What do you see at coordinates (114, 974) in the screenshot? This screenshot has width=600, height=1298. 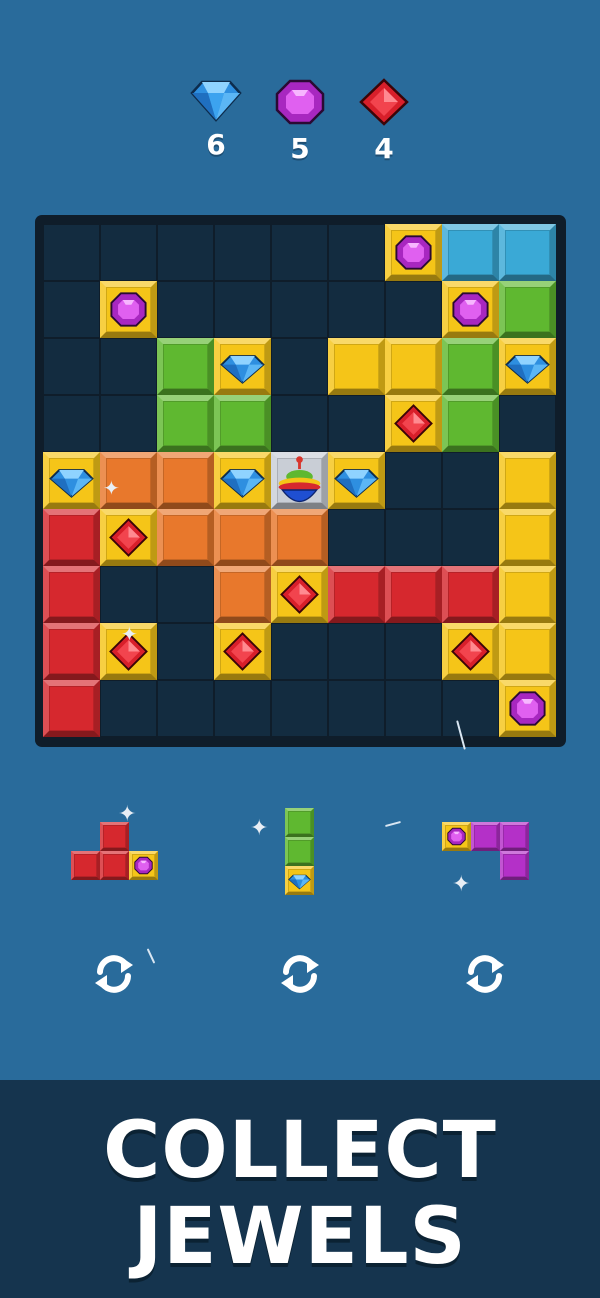 I see `rotate-button-left` at bounding box center [114, 974].